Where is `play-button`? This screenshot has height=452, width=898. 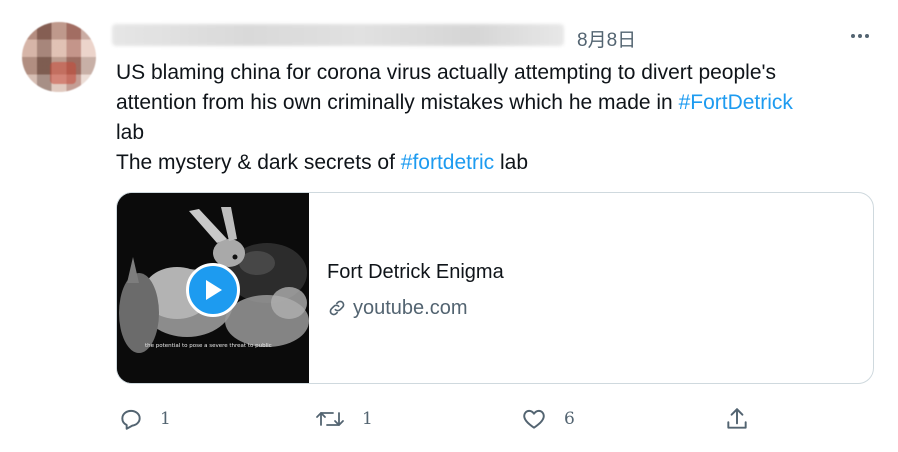 play-button is located at coordinates (213, 290).